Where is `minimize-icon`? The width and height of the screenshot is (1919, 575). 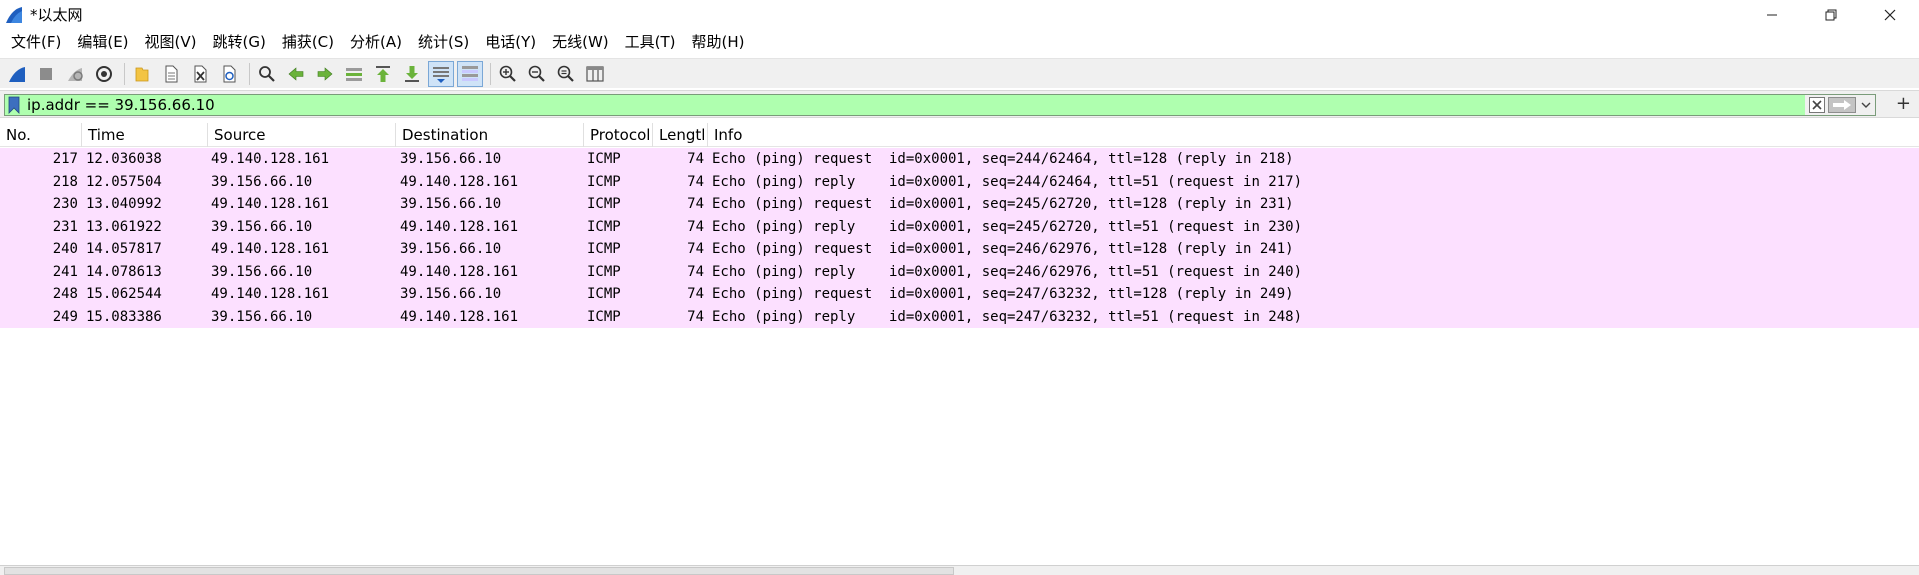 minimize-icon is located at coordinates (1771, 14).